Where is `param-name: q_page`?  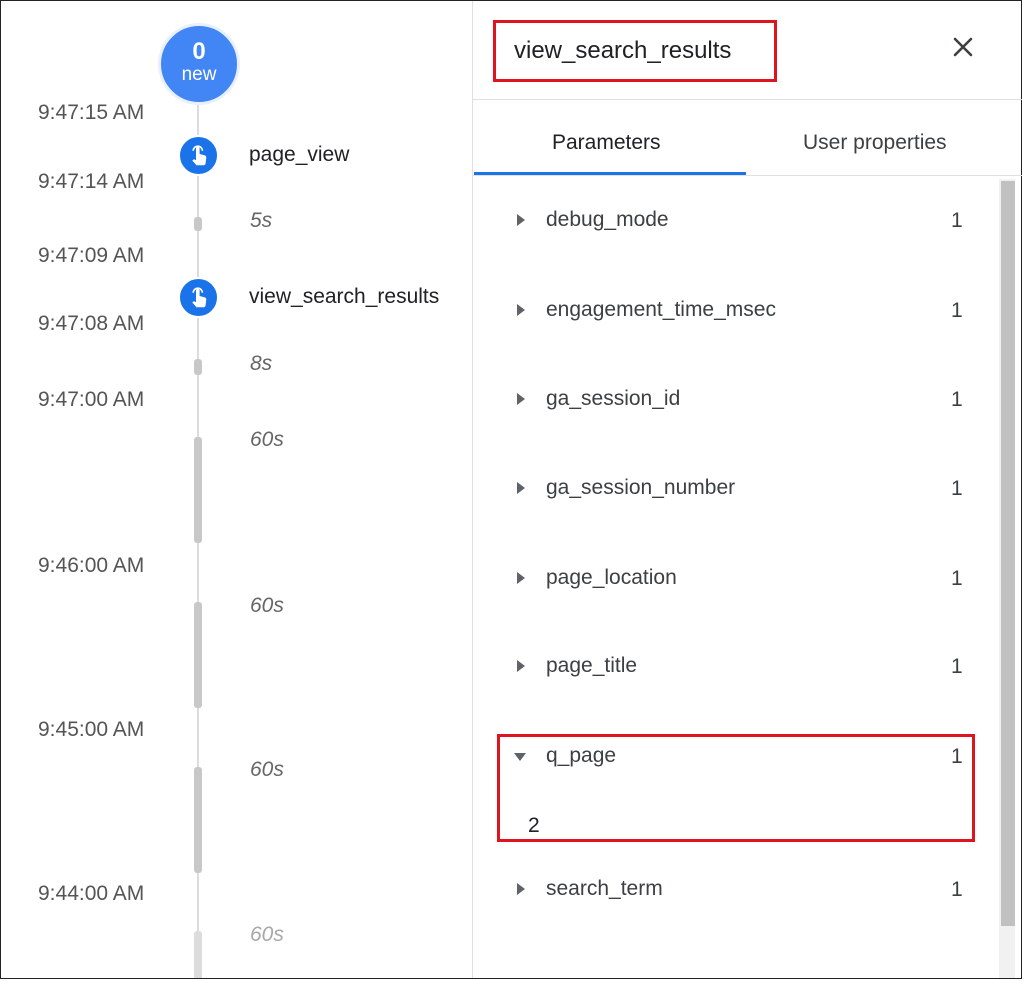
param-name: q_page is located at coordinates (581, 755).